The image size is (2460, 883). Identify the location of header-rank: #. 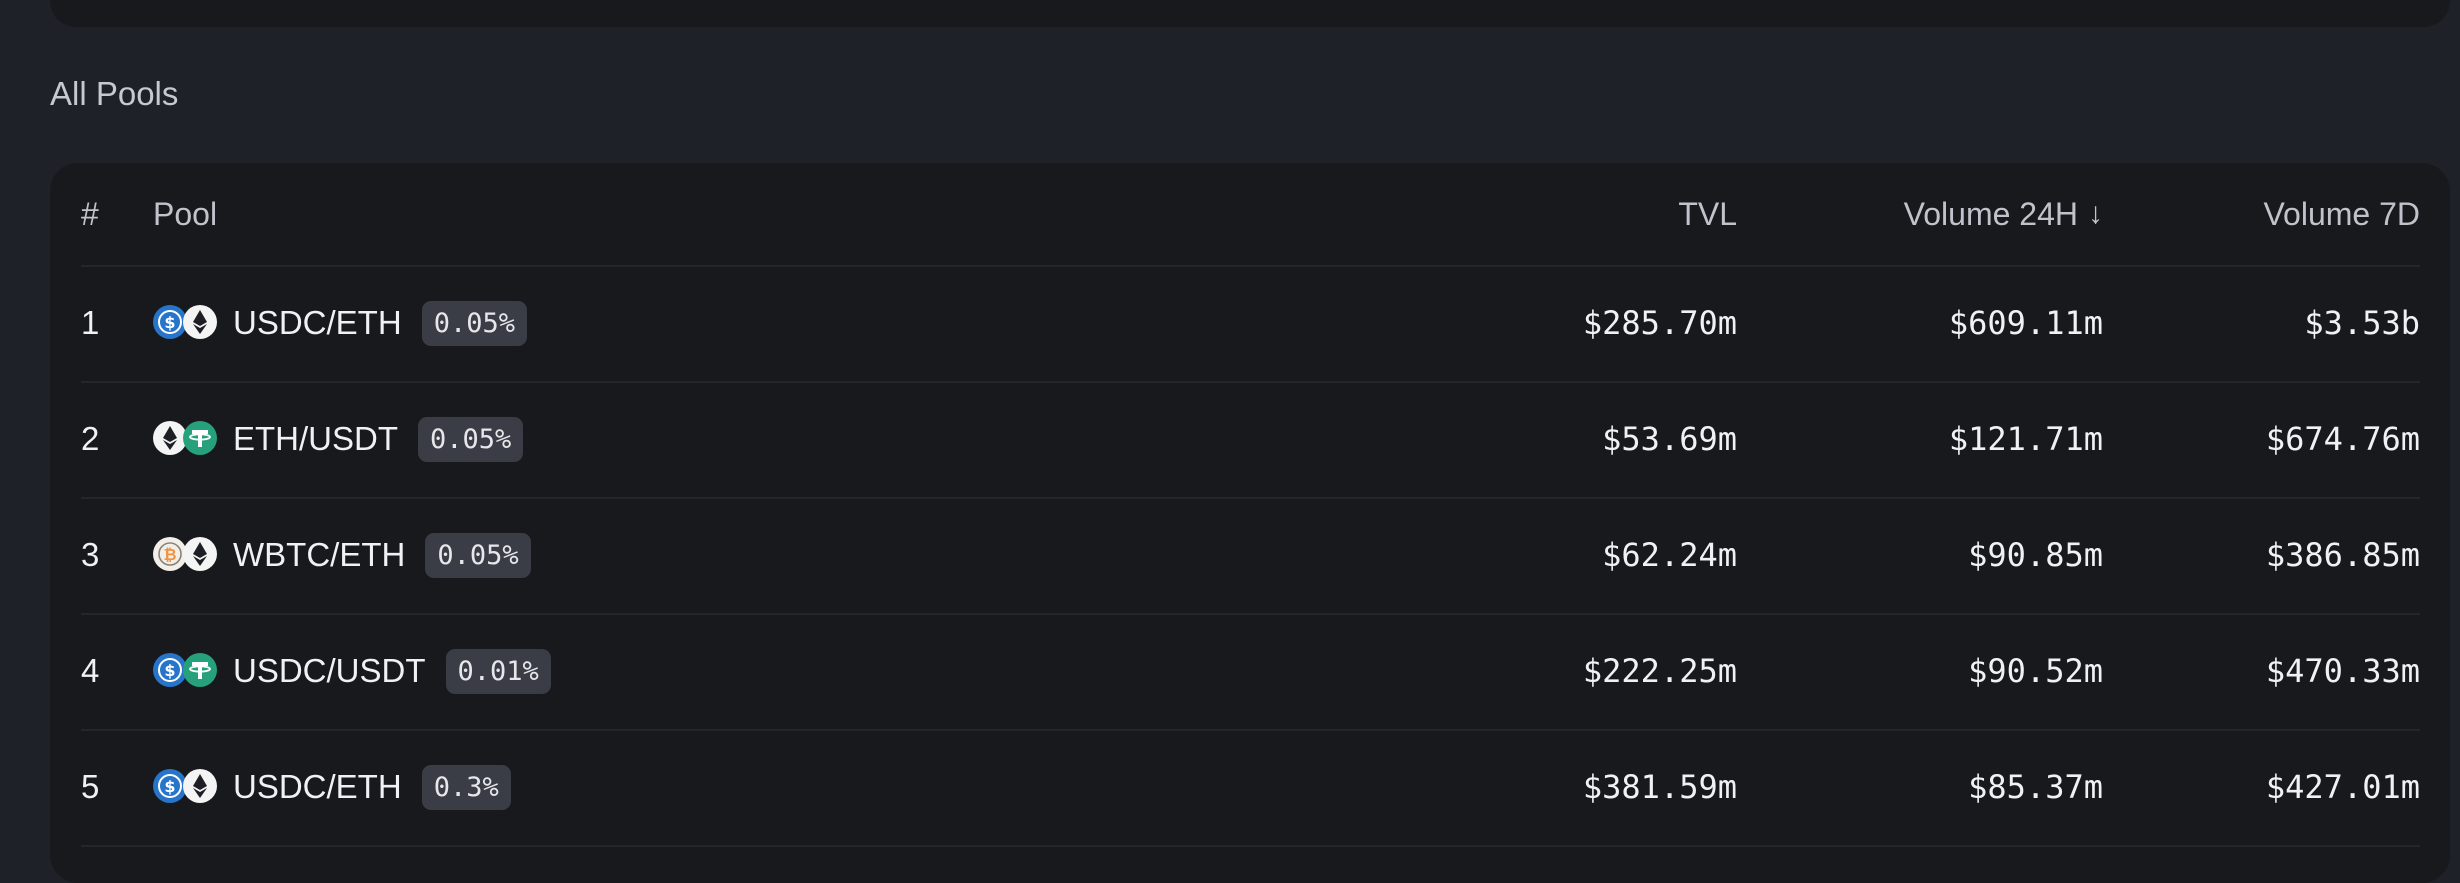
(90, 213).